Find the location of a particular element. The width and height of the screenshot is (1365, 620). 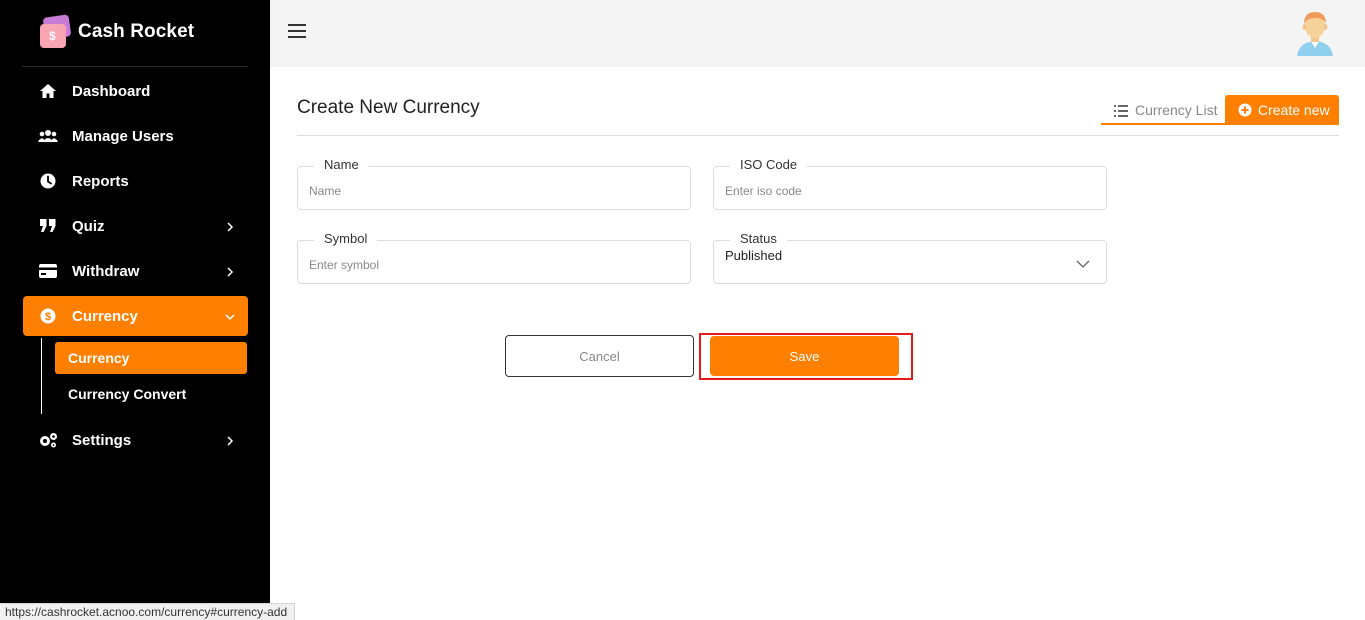

save-button: Save is located at coordinates (804, 356).